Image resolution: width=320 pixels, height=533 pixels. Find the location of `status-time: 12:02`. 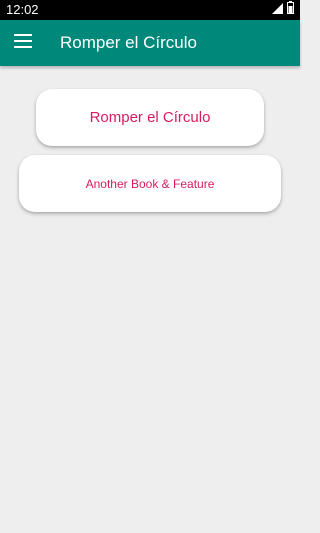

status-time: 12:02 is located at coordinates (22, 9).